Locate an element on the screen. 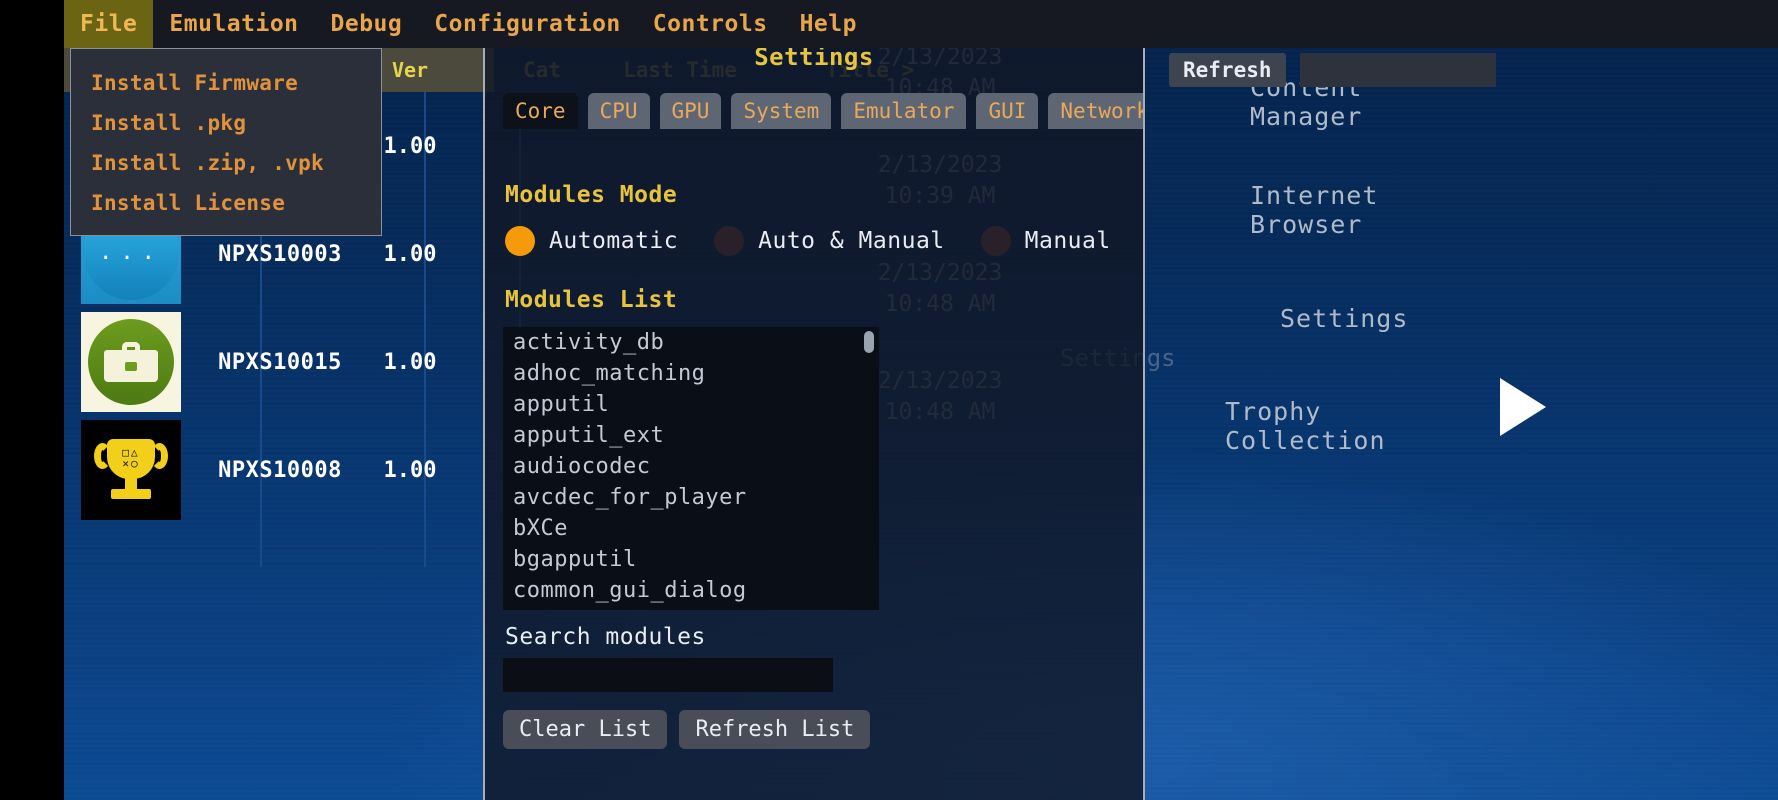 The width and height of the screenshot is (1778, 800). menu-file: File is located at coordinates (109, 24).